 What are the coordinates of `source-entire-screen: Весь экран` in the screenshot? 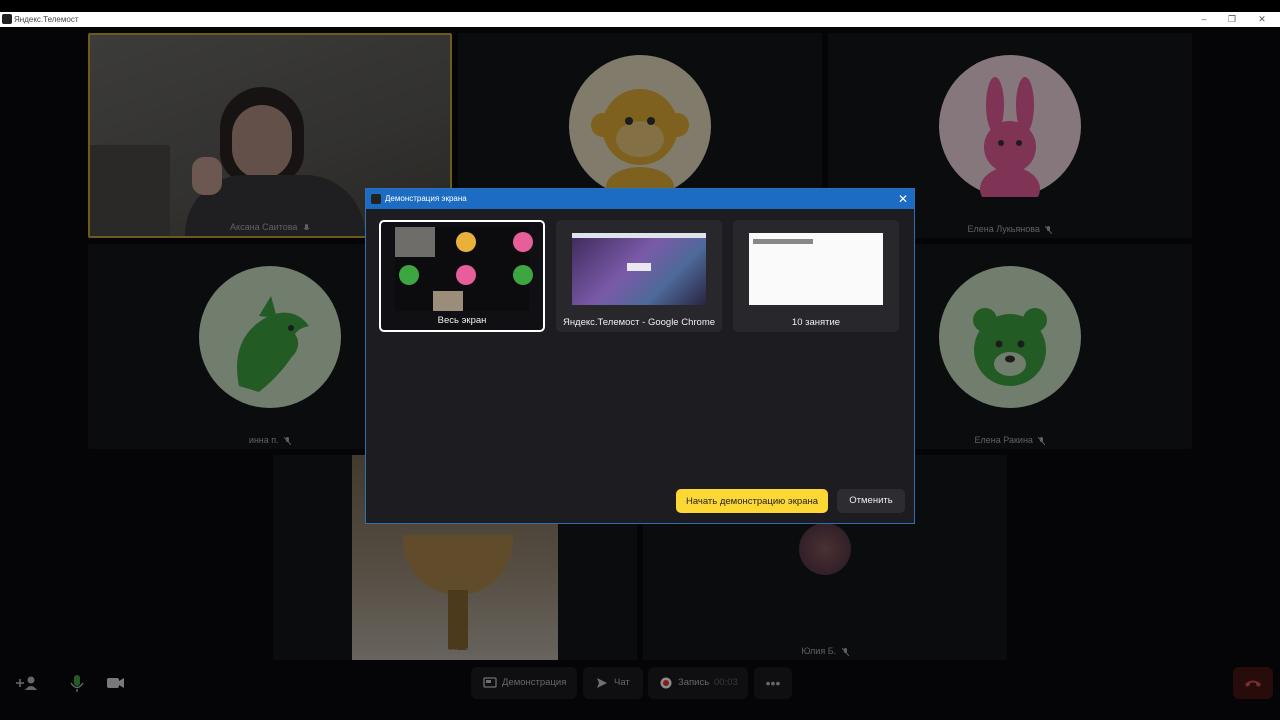 It's located at (462, 276).